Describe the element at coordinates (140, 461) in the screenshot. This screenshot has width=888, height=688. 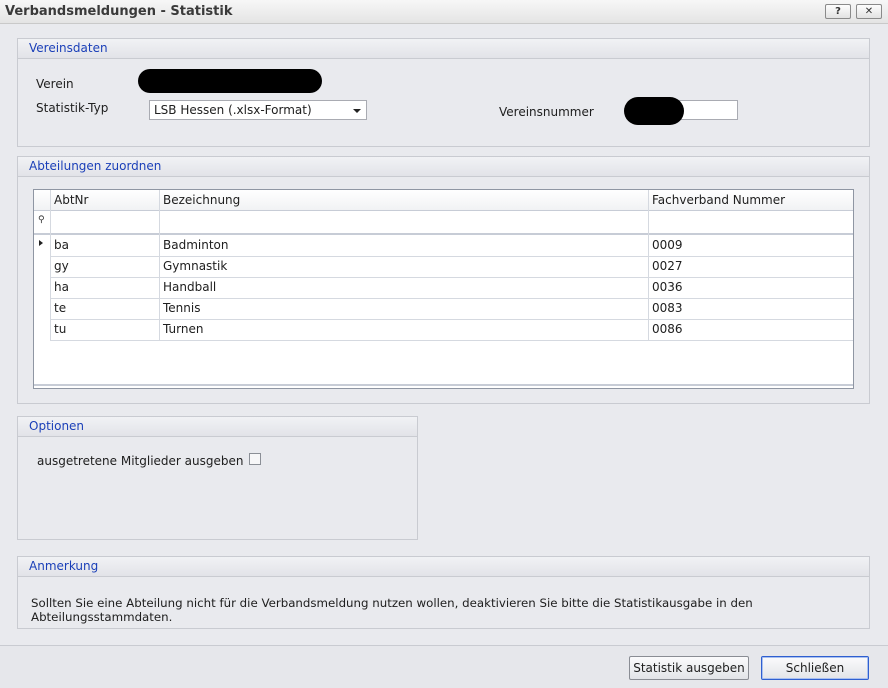
I see `ausgetretene-label: ausgetretene Mitglieder ausgeben` at that location.